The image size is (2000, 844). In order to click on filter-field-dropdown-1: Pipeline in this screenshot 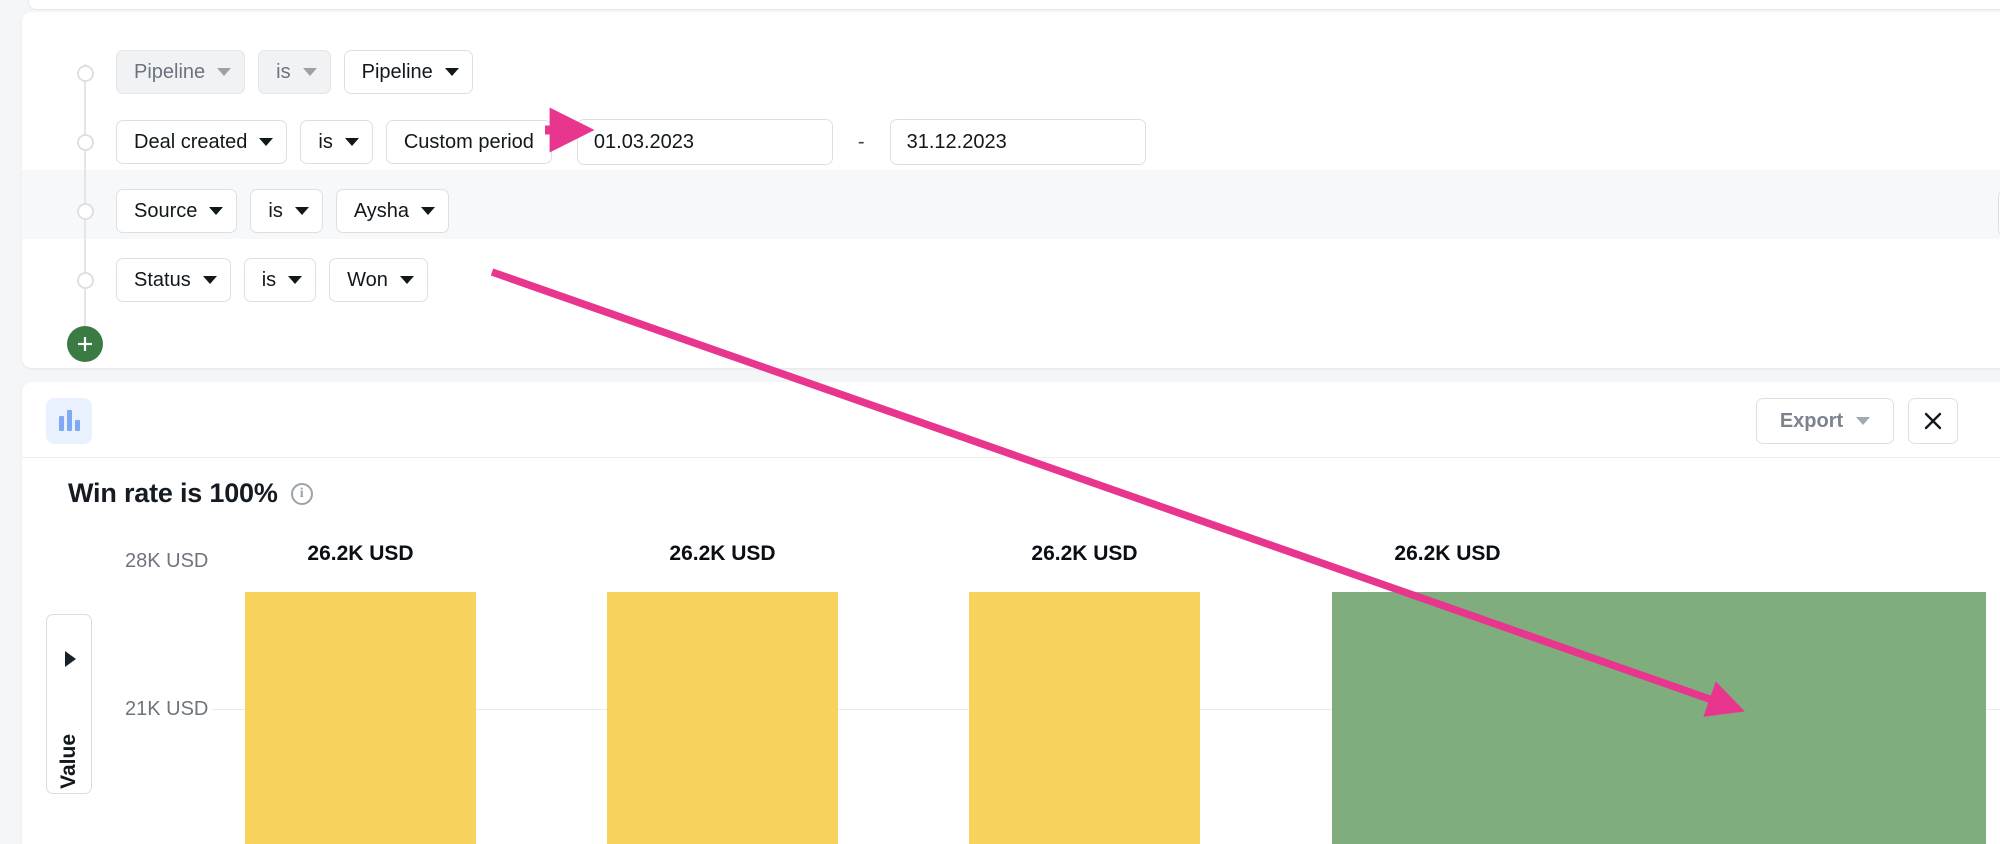, I will do `click(181, 72)`.